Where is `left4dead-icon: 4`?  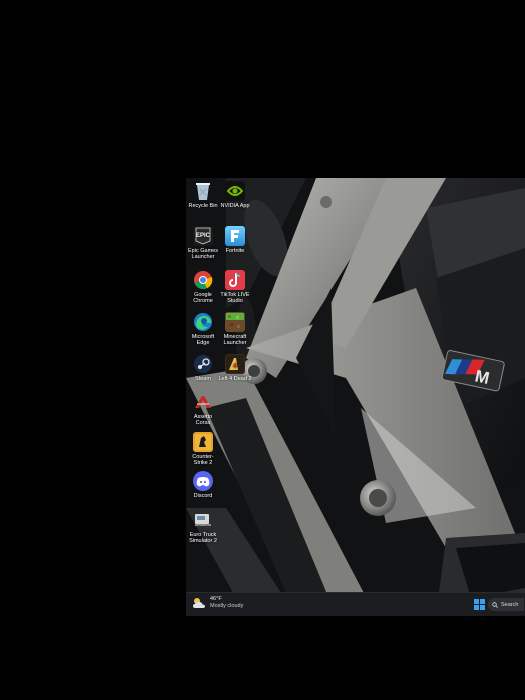
left4dead-icon: 4 is located at coordinates (235, 364).